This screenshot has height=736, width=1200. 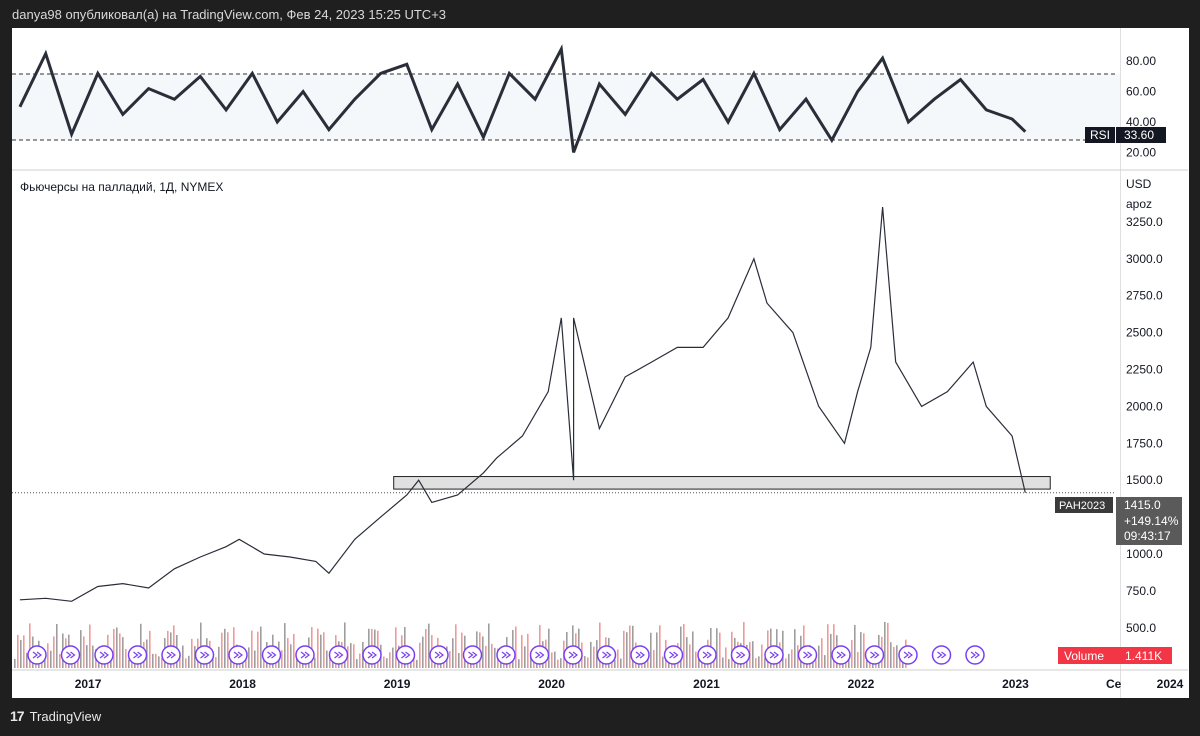 I want to click on price-tick-label: 2750.0, so click(x=1144, y=296).